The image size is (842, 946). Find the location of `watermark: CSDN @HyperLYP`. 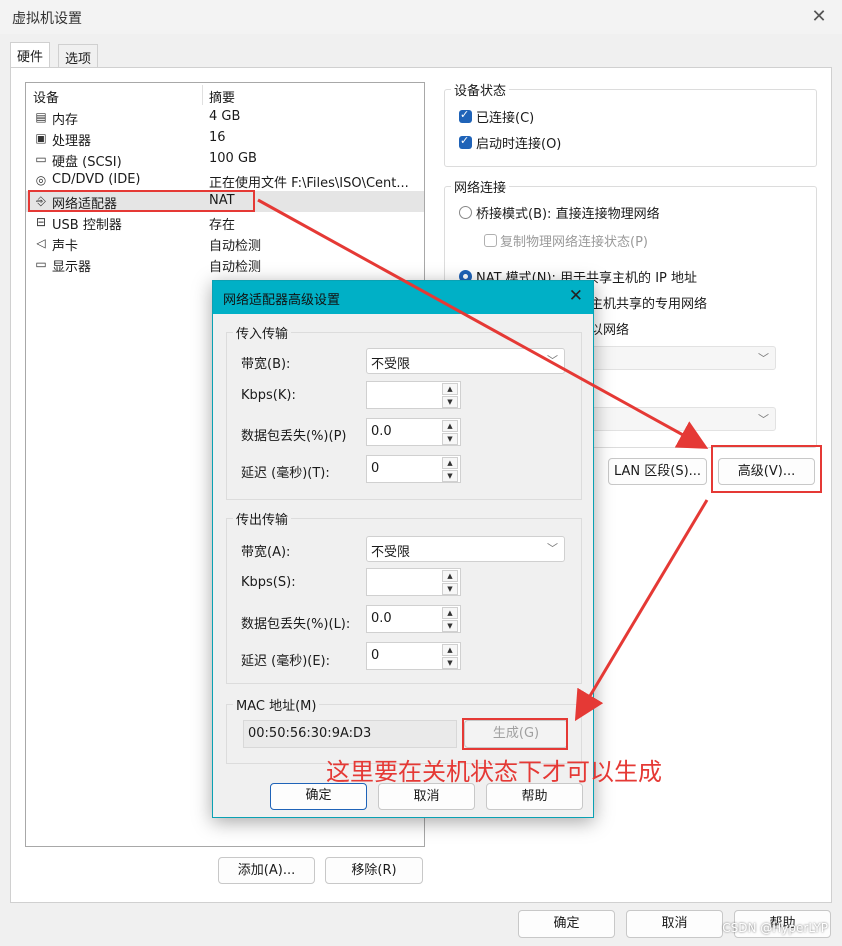

watermark: CSDN @HyperLYP is located at coordinates (775, 928).